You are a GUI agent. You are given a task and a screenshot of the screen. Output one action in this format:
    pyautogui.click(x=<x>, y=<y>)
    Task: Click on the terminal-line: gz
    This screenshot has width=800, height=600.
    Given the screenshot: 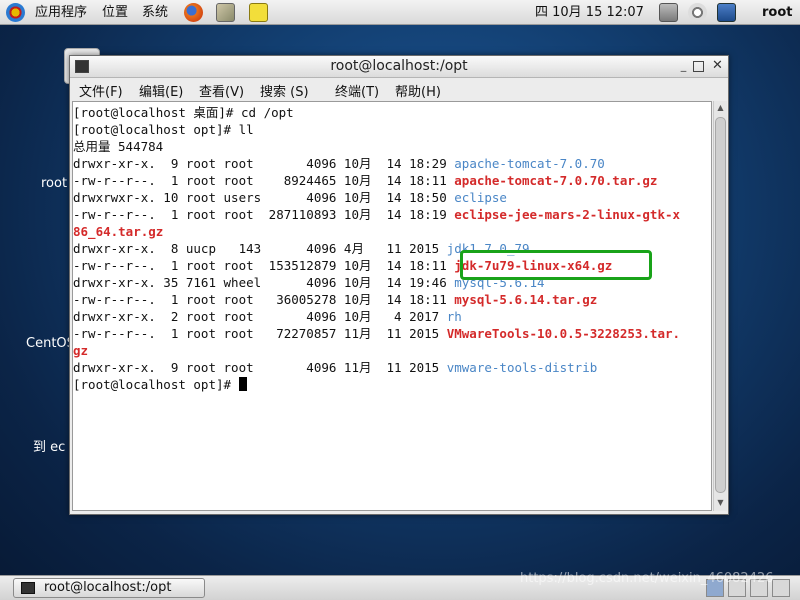 What is the action you would take?
    pyautogui.click(x=80, y=350)
    